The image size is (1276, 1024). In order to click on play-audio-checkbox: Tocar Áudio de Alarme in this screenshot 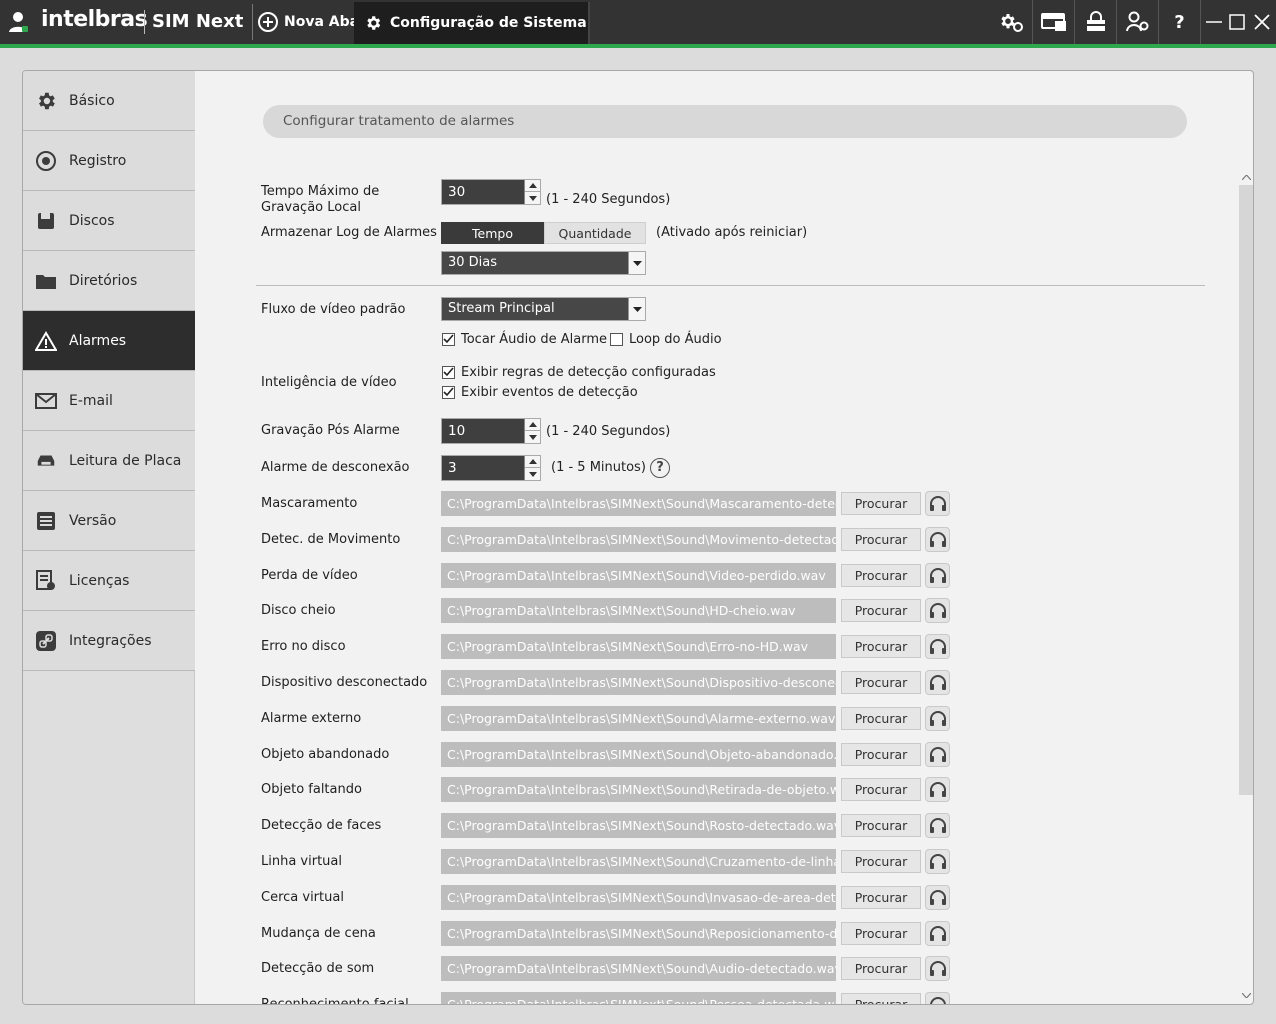, I will do `click(524, 339)`.